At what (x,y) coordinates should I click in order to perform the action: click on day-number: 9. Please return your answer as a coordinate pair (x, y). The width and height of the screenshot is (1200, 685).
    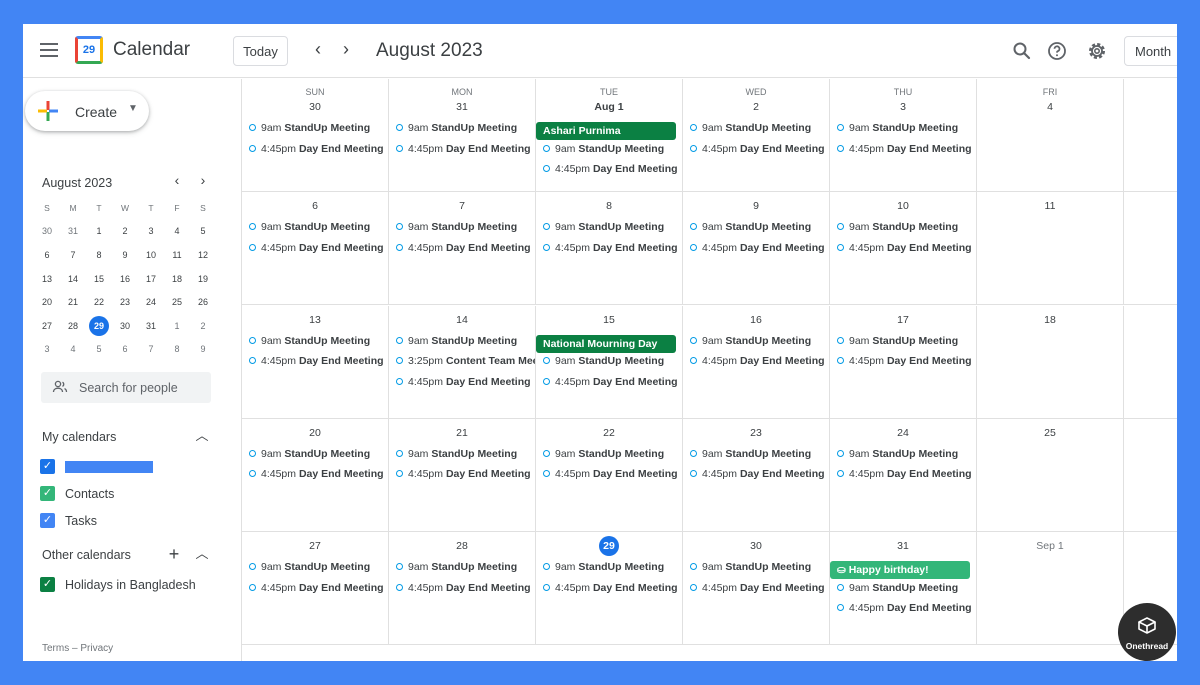
    Looking at the image, I should click on (756, 206).